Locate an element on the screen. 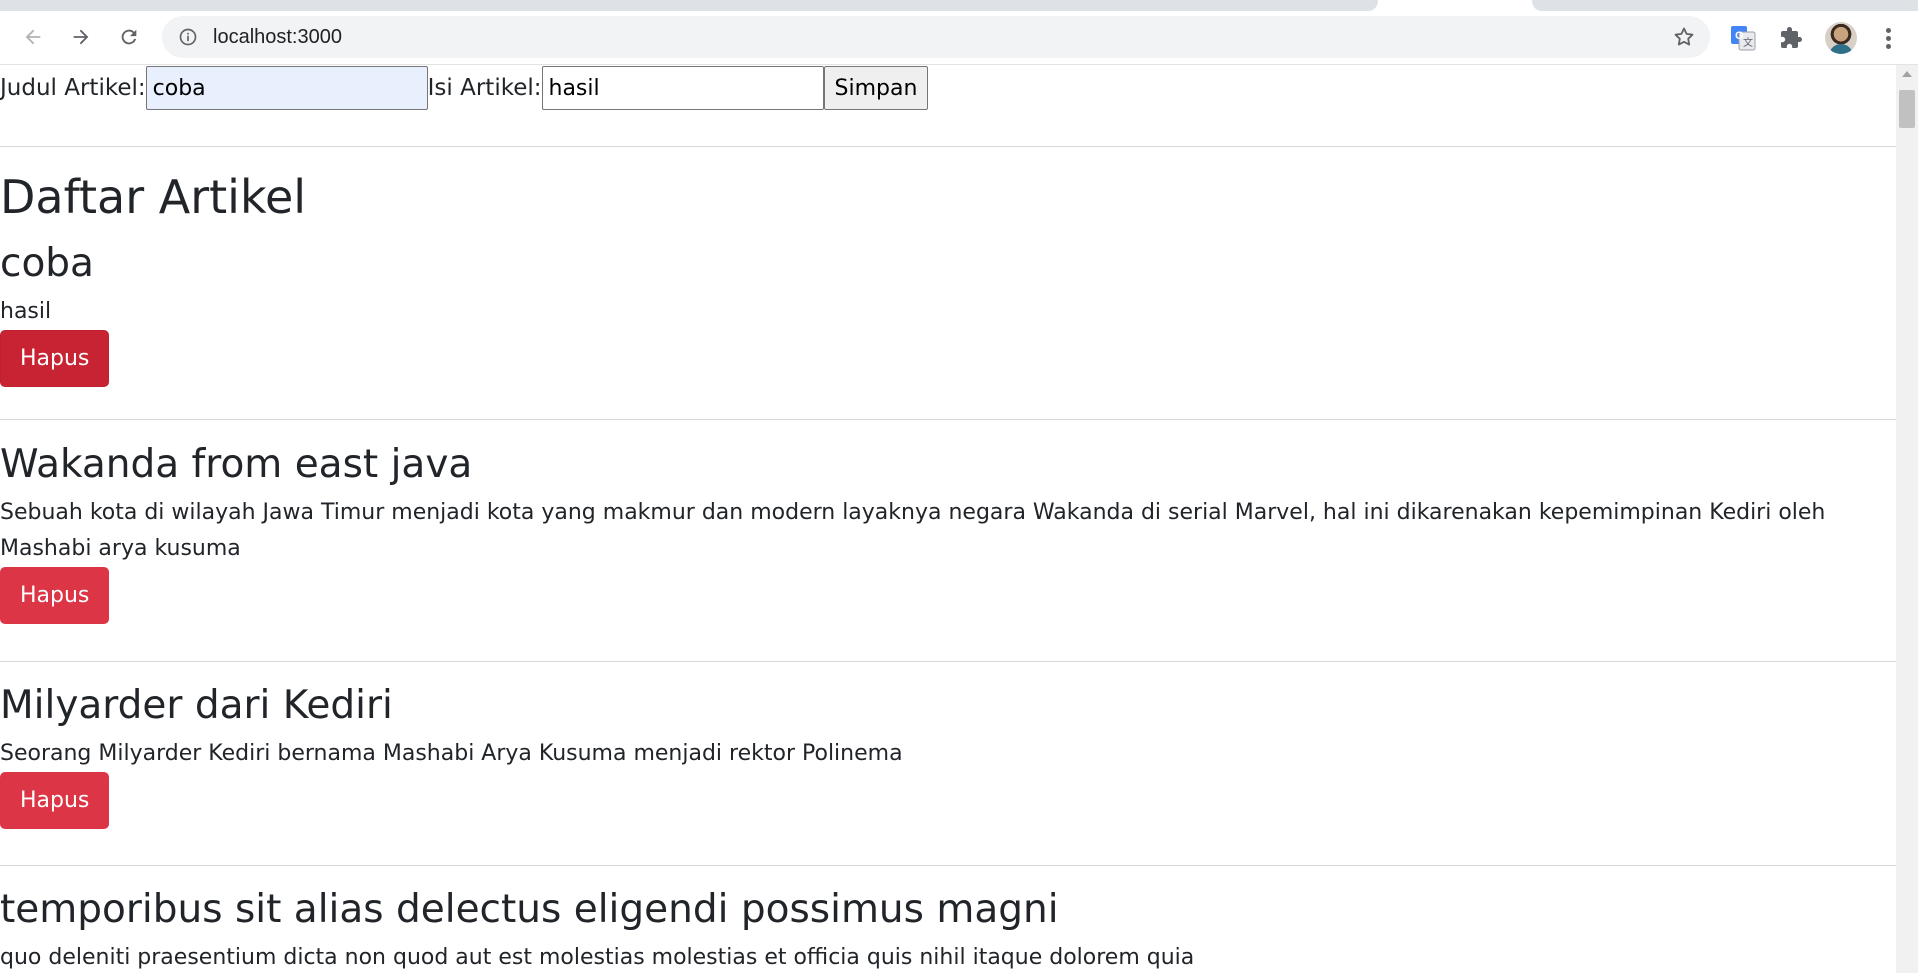 This screenshot has height=973, width=1918. article-body: hasil is located at coordinates (26, 311).